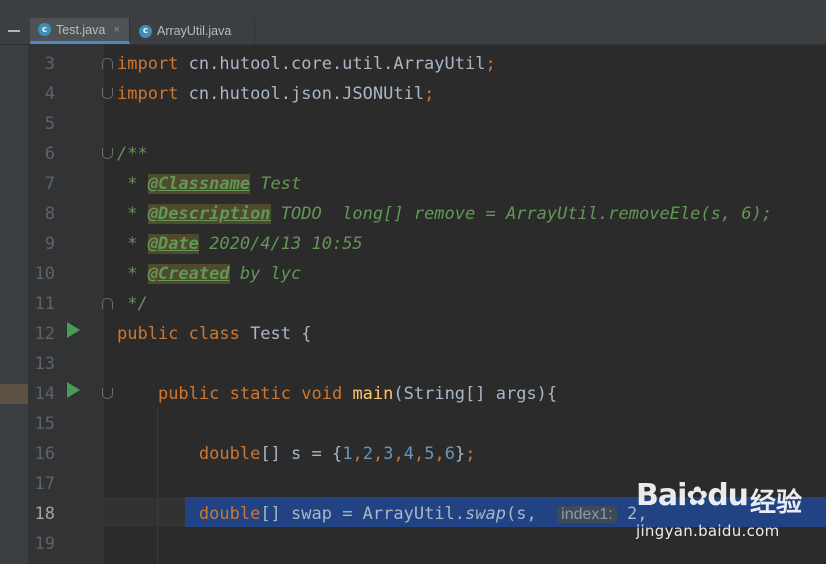  I want to click on code-line: 15, so click(413, 424).